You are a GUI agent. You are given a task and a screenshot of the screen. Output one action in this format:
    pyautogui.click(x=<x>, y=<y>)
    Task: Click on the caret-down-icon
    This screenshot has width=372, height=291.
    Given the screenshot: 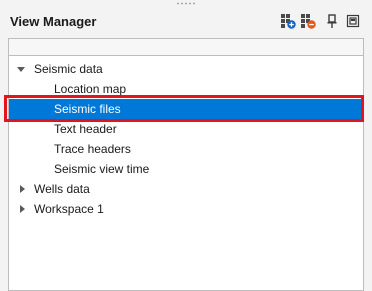 What is the action you would take?
    pyautogui.click(x=21, y=69)
    